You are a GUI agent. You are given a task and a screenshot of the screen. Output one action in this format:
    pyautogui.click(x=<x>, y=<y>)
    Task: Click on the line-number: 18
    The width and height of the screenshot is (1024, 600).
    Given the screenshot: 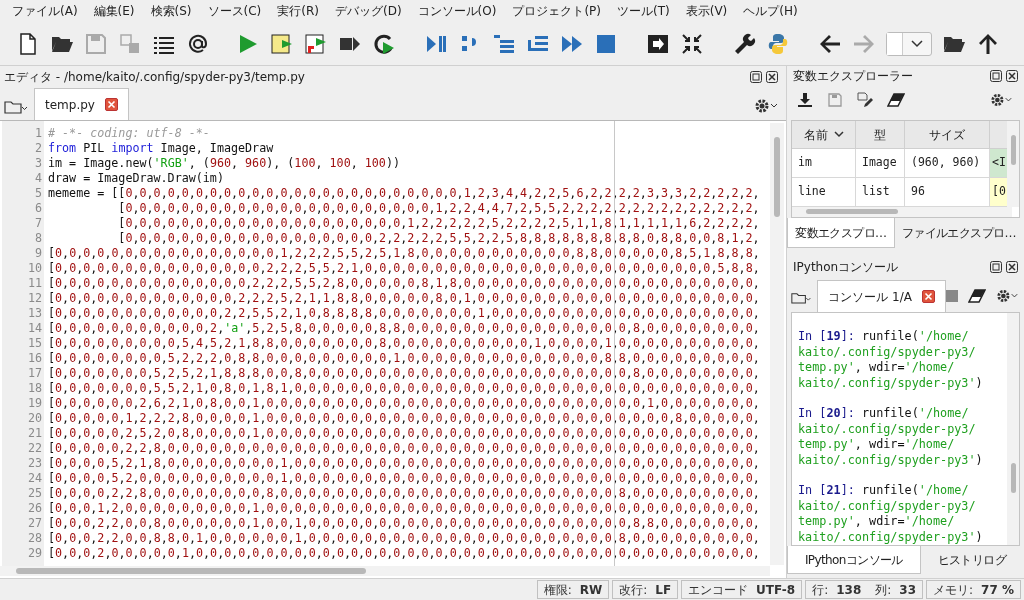 What is the action you would take?
    pyautogui.click(x=34, y=388)
    